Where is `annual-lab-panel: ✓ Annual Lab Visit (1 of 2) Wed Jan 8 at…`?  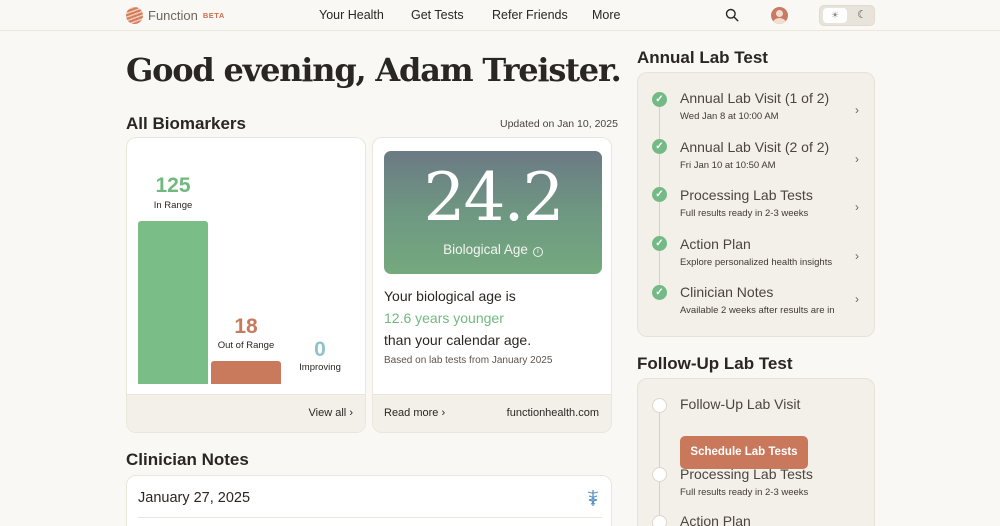 annual-lab-panel: ✓ Annual Lab Visit (1 of 2) Wed Jan 8 at… is located at coordinates (756, 204).